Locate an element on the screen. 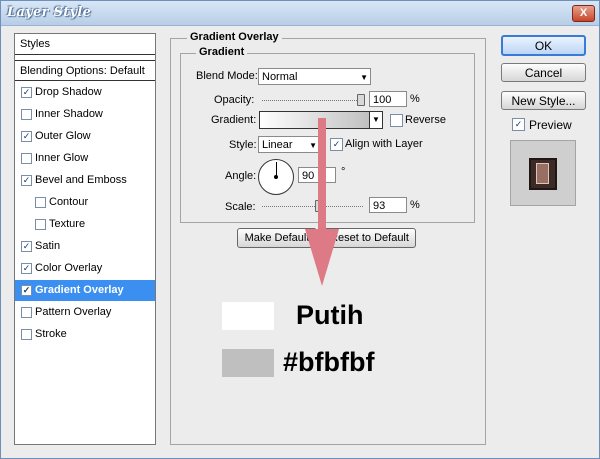  cancel-button: Cancel is located at coordinates (543, 72).